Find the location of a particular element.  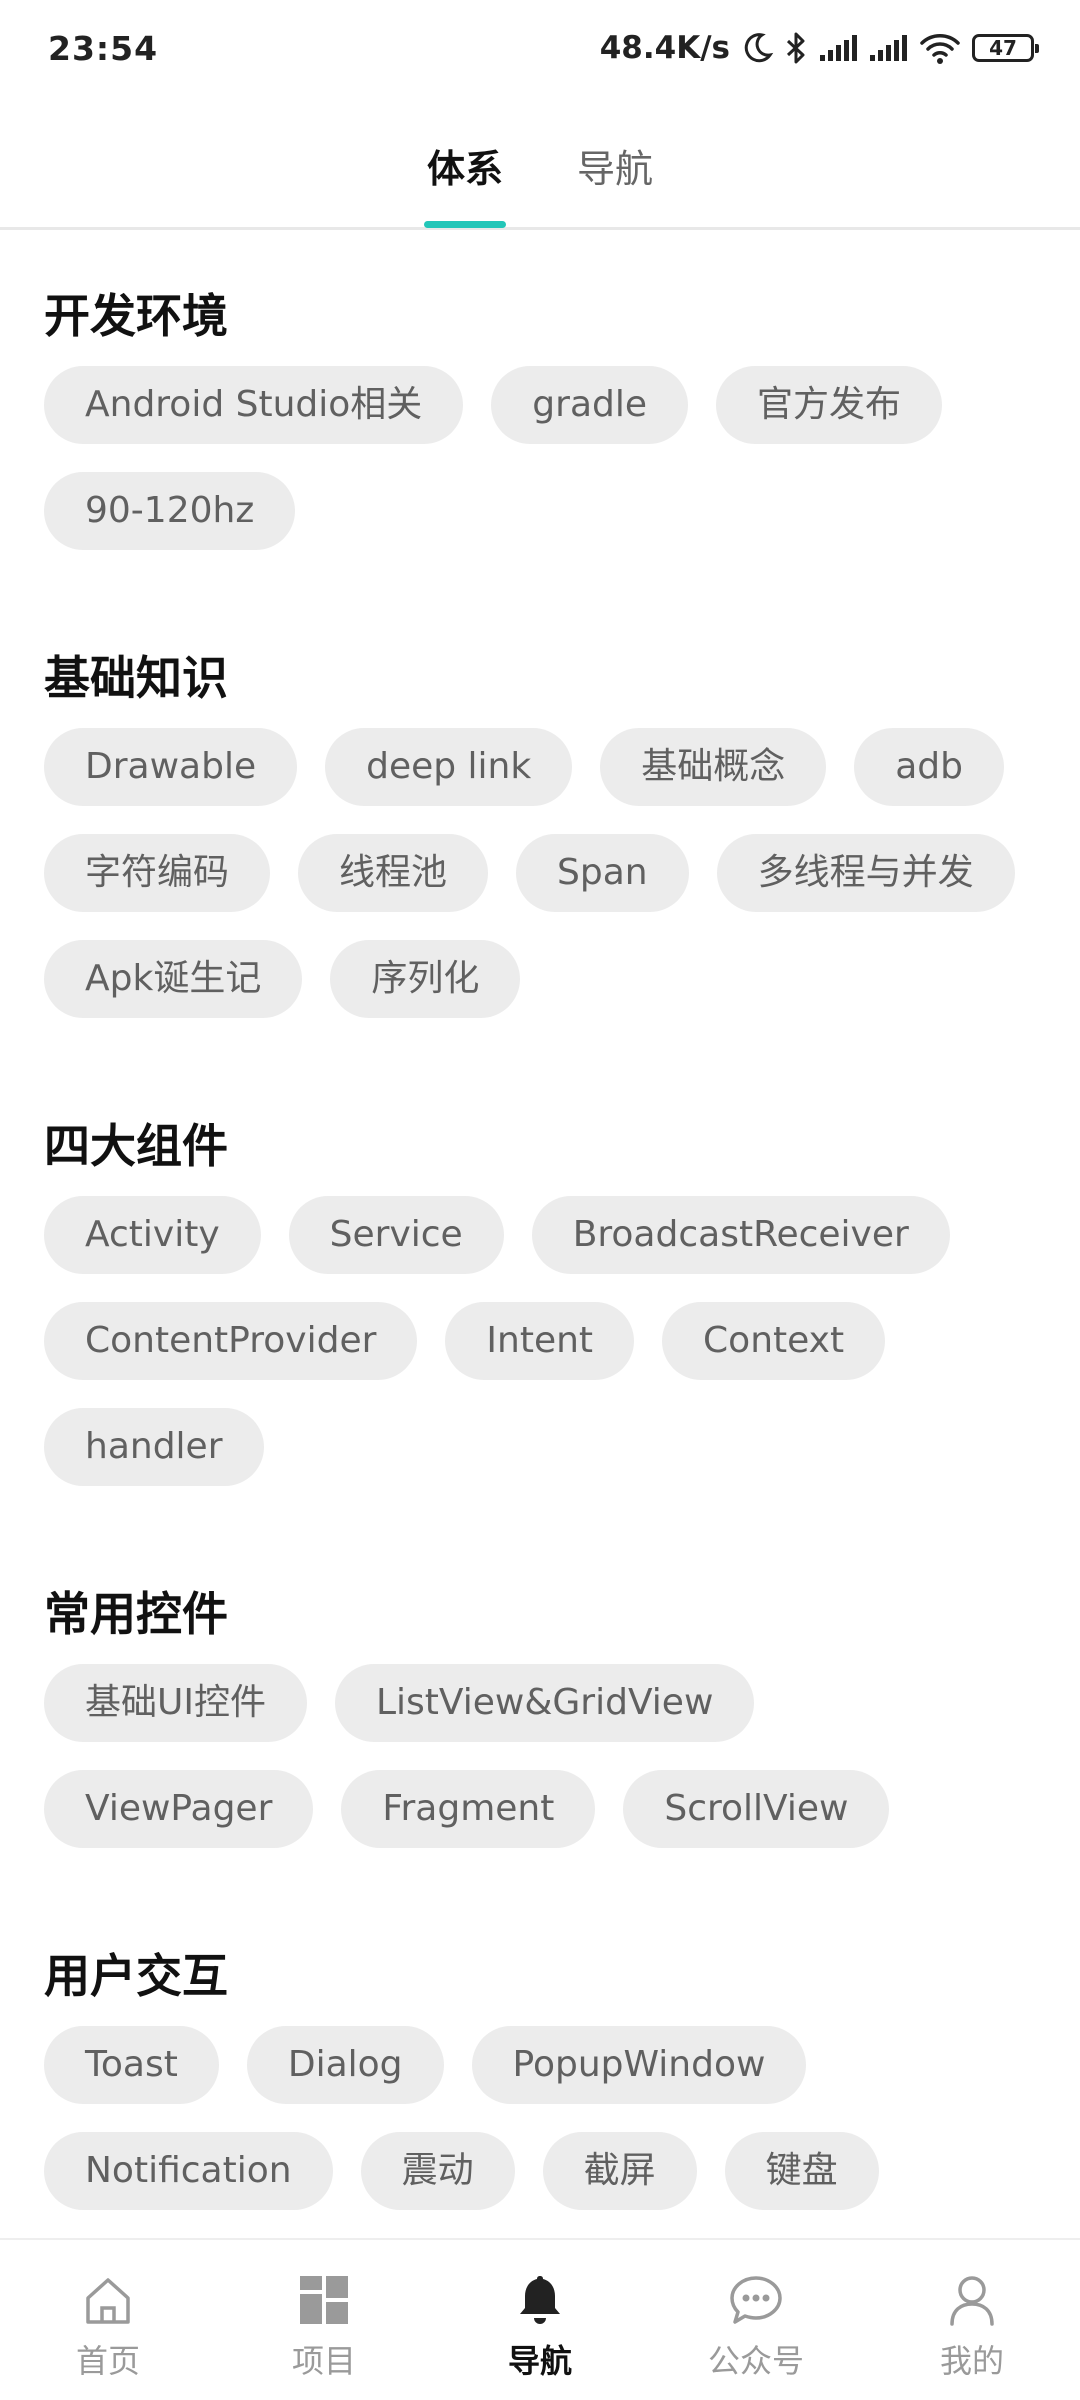

project-grid-icon is located at coordinates (324, 2300).